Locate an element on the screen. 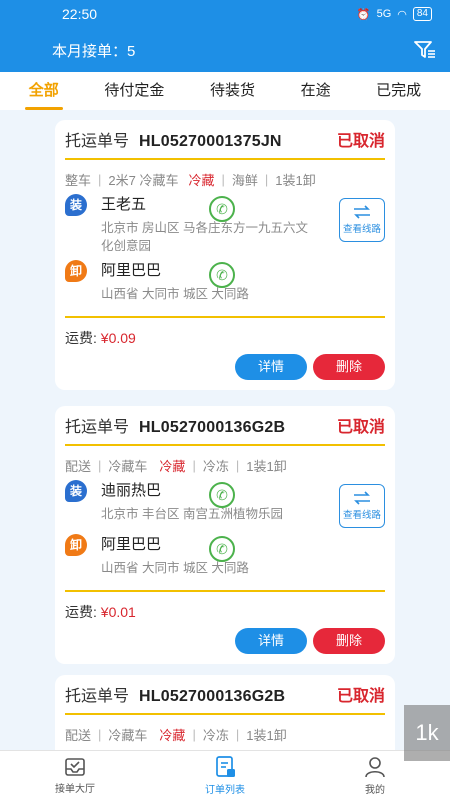 The width and height of the screenshot is (450, 800). nav-mine: 我的 is located at coordinates (375, 775).